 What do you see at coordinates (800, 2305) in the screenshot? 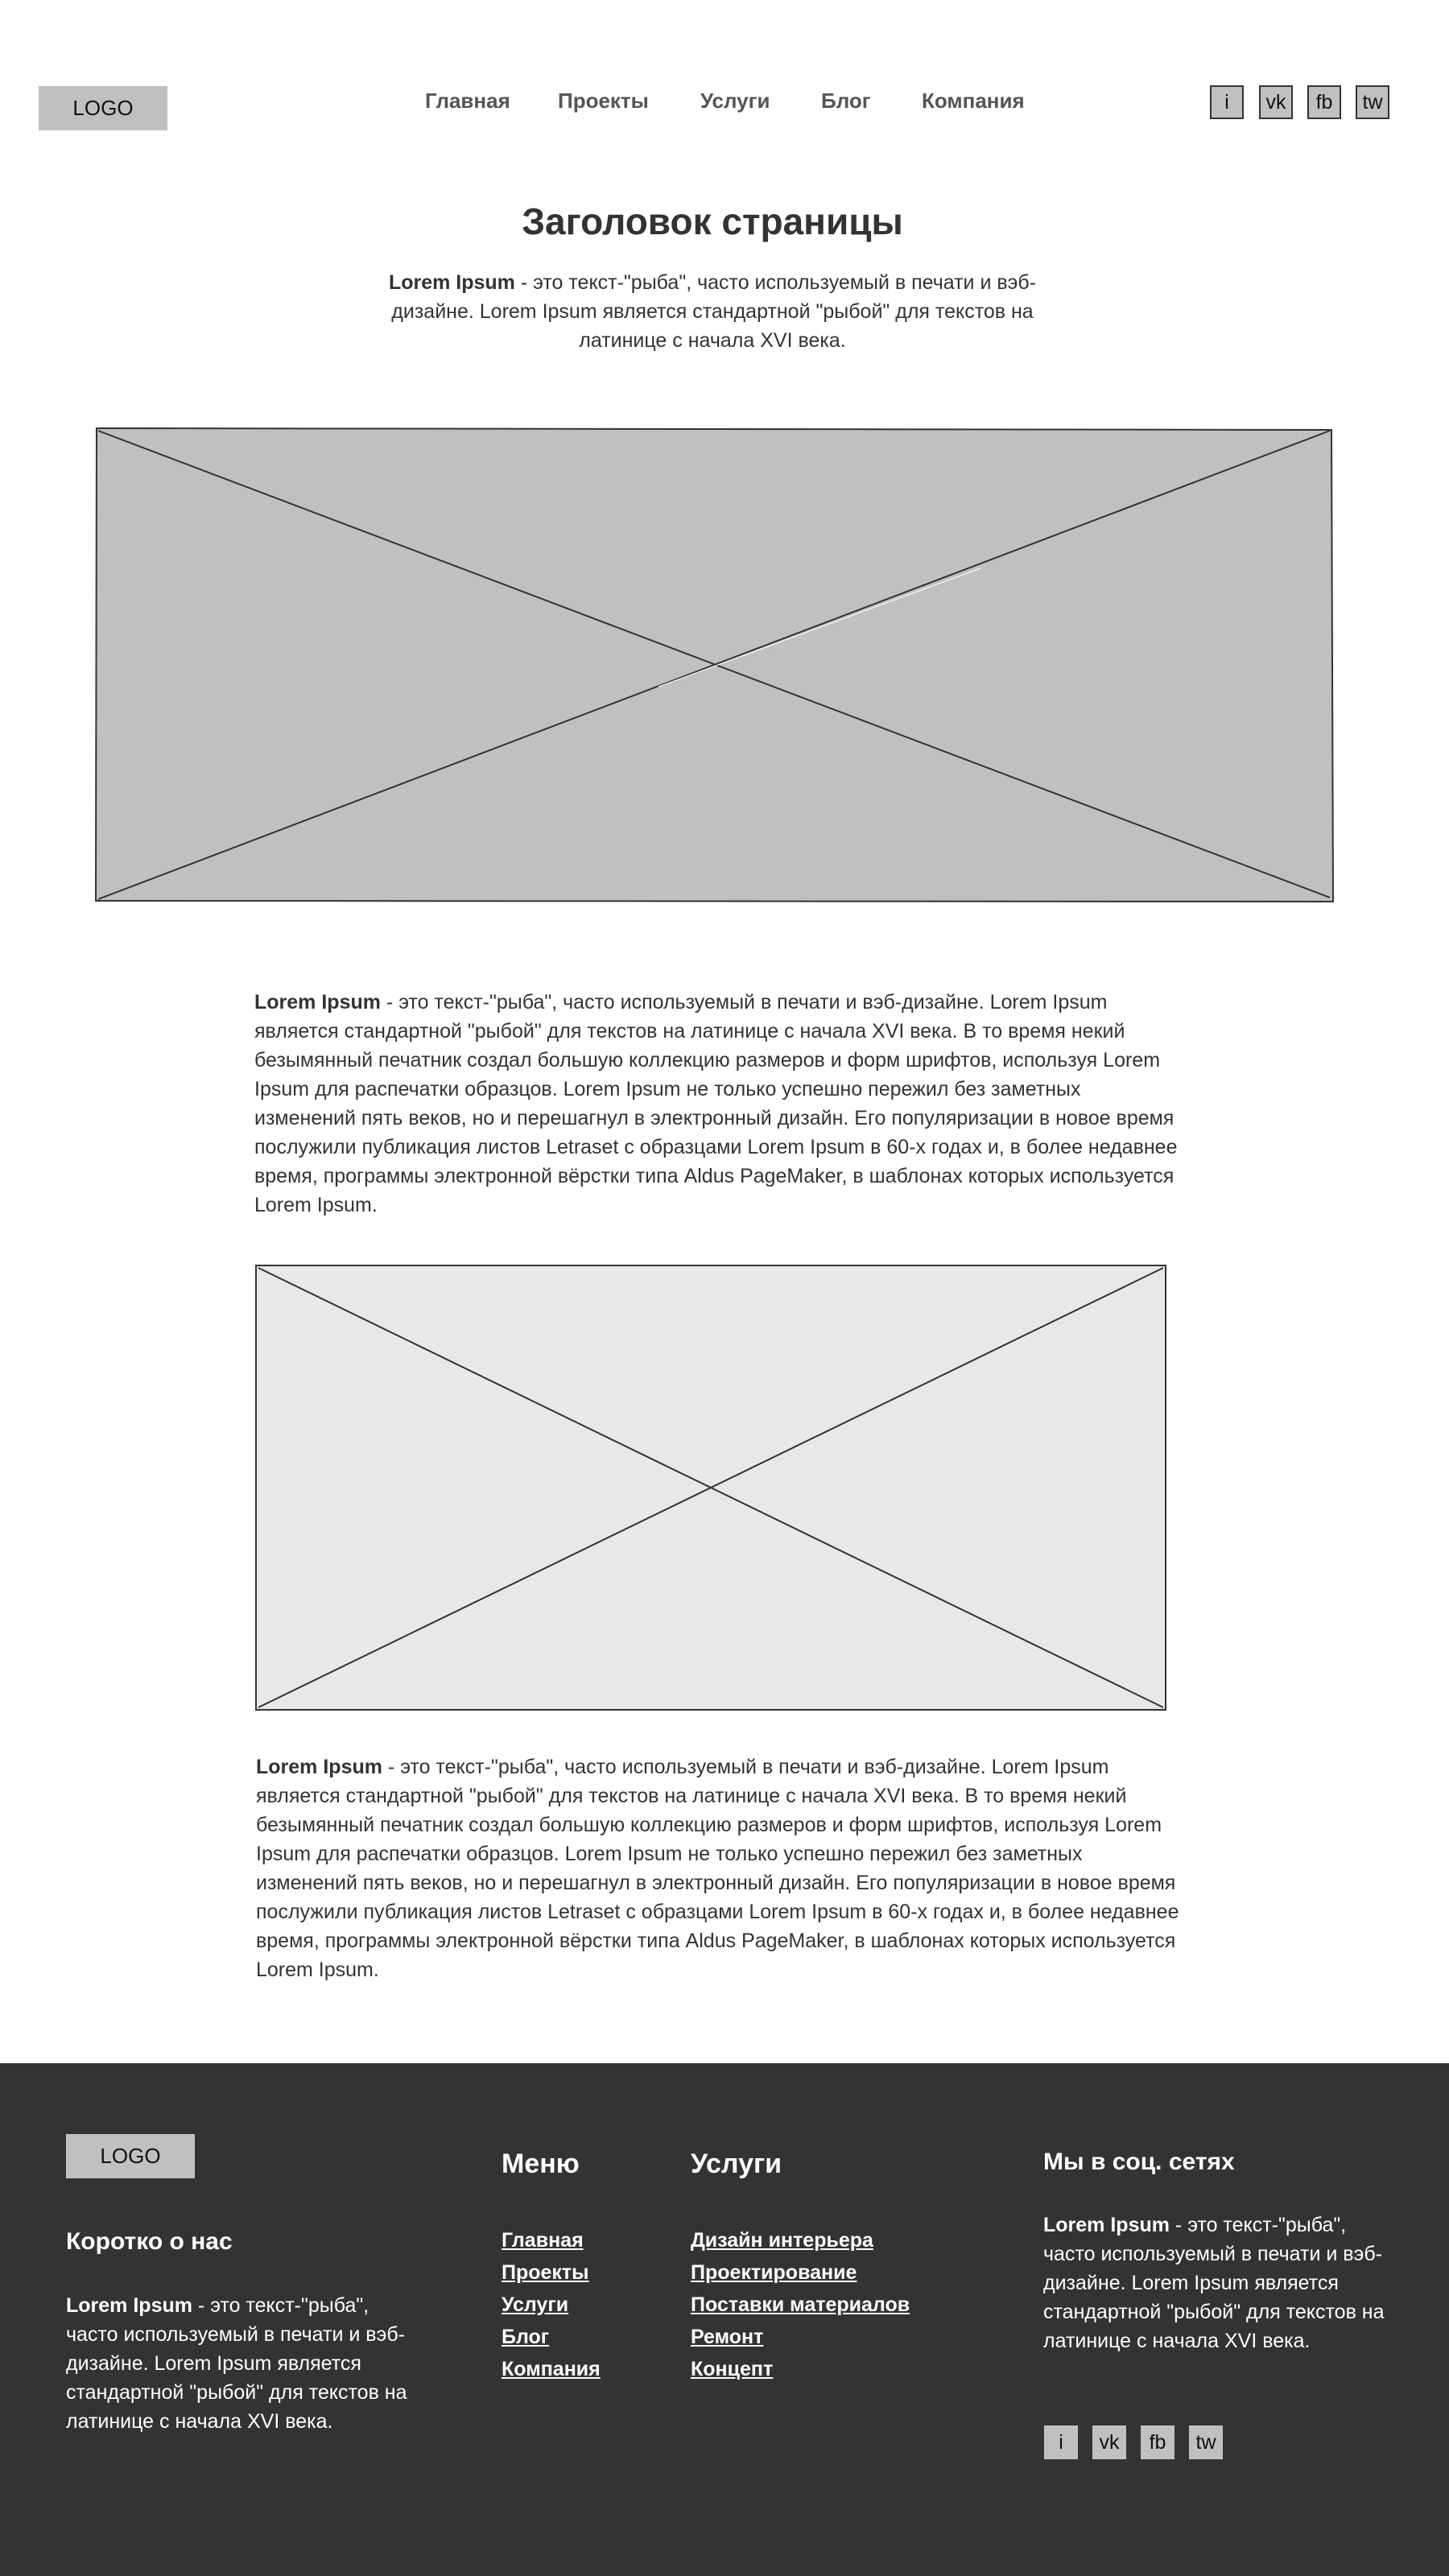
I see `footer-link-materials: Поставки материалов` at bounding box center [800, 2305].